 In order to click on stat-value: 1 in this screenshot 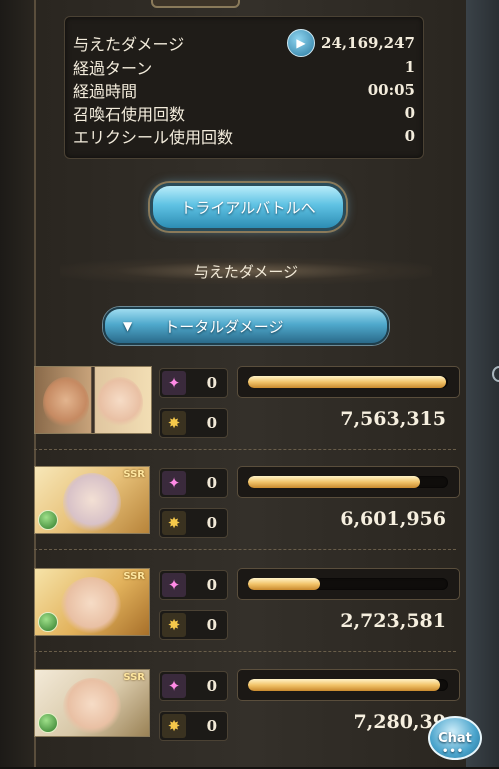, I will do `click(409, 66)`.